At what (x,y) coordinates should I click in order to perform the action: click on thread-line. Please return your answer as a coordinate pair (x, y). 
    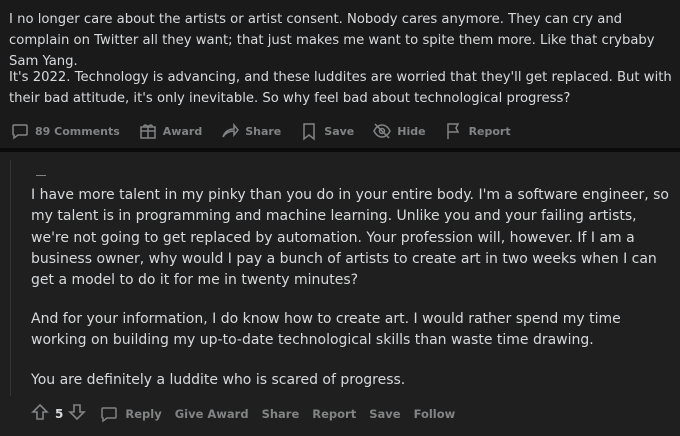
    Looking at the image, I should click on (10, 278).